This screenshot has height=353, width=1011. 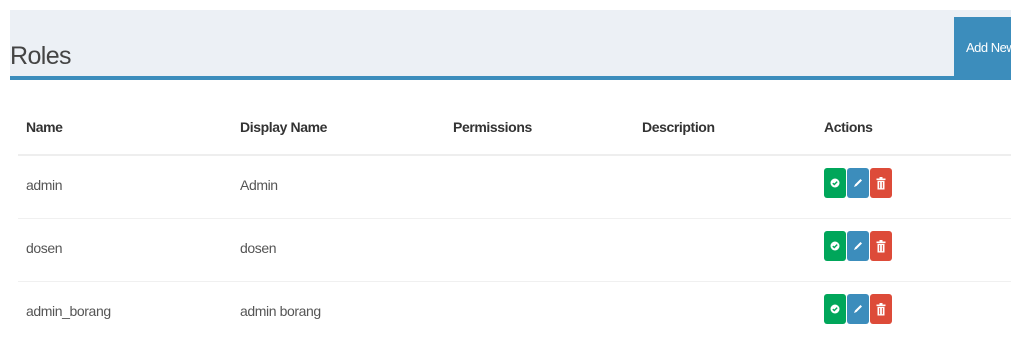 What do you see at coordinates (678, 127) in the screenshot?
I see `column-header-description: Description` at bounding box center [678, 127].